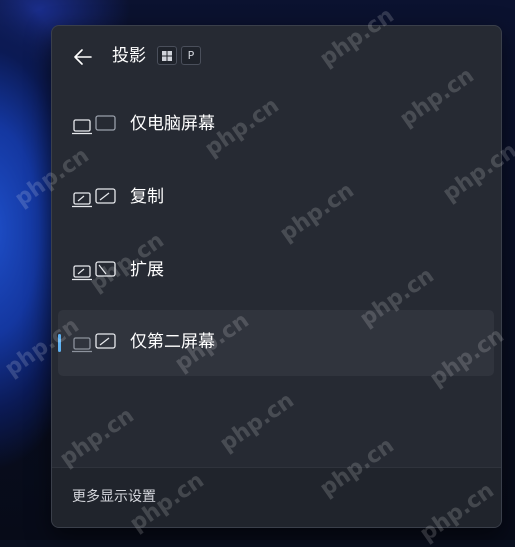 The image size is (515, 547). Describe the element at coordinates (172, 342) in the screenshot. I see `option-label: 仅第二屏幕` at that location.